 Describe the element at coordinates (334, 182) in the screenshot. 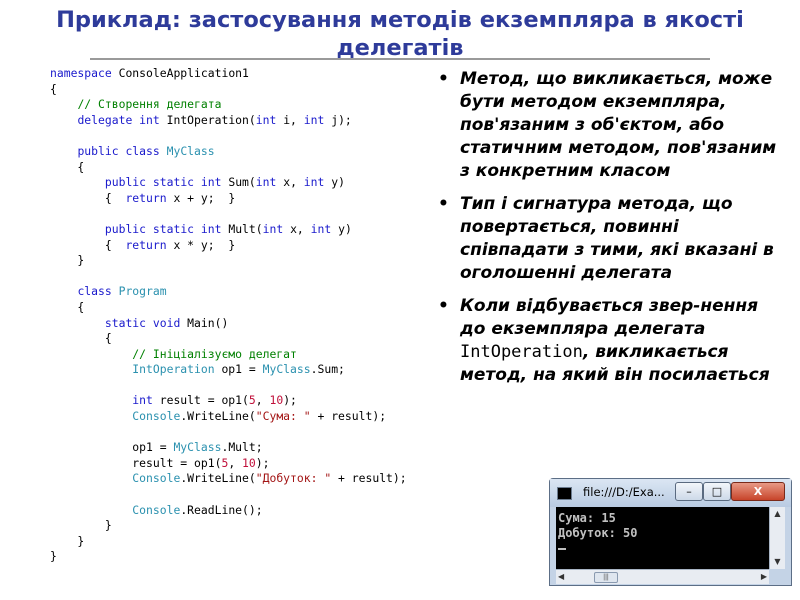

I see `code-token: y)` at that location.